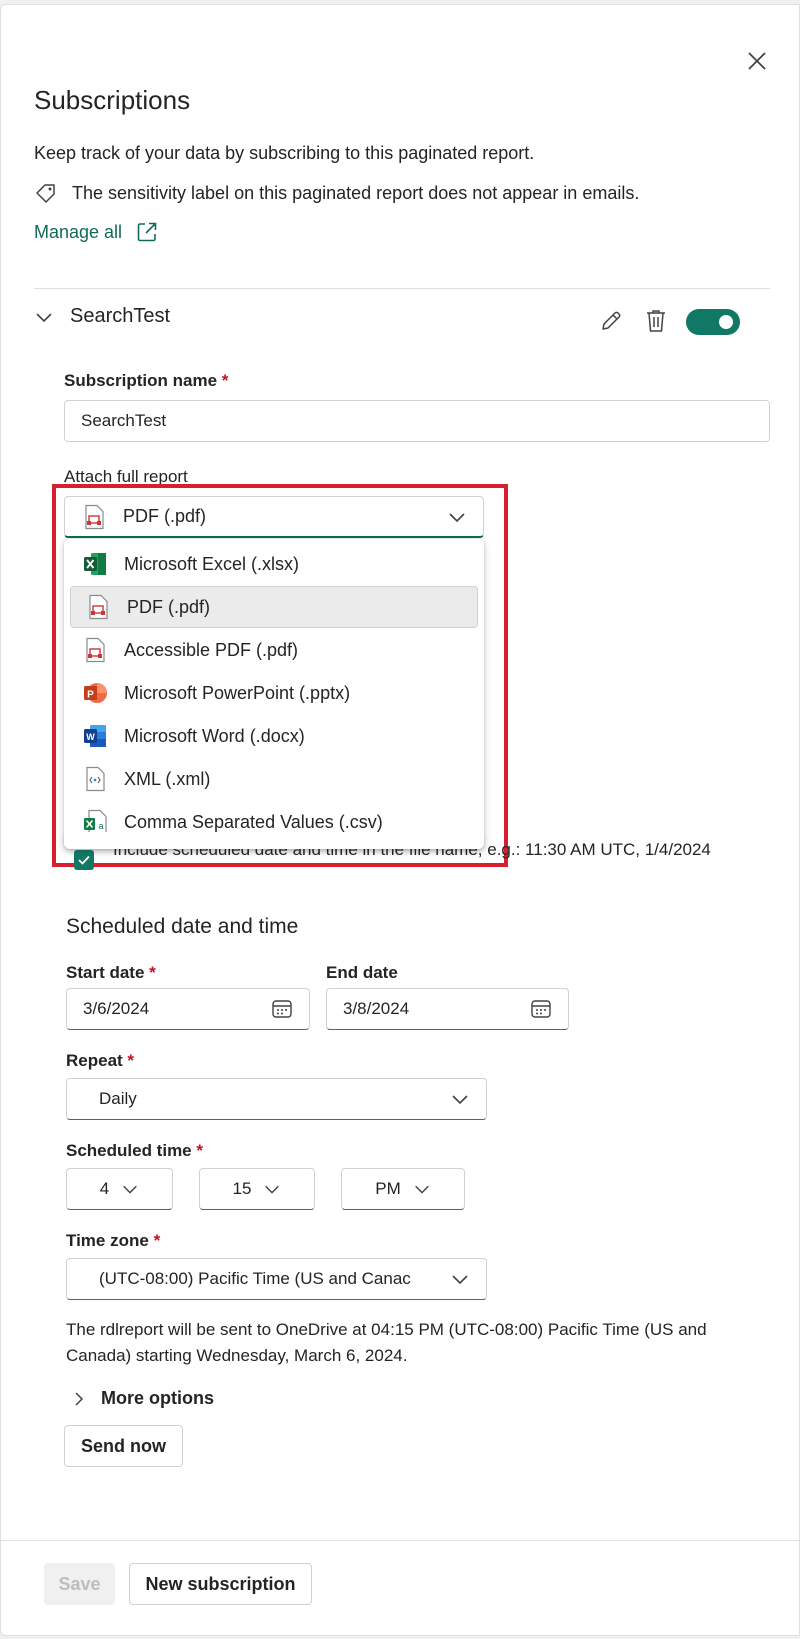  Describe the element at coordinates (255, 1278) in the screenshot. I see `time-zone-value: (UTC-08:00) Pacific Time (US and Canac` at that location.